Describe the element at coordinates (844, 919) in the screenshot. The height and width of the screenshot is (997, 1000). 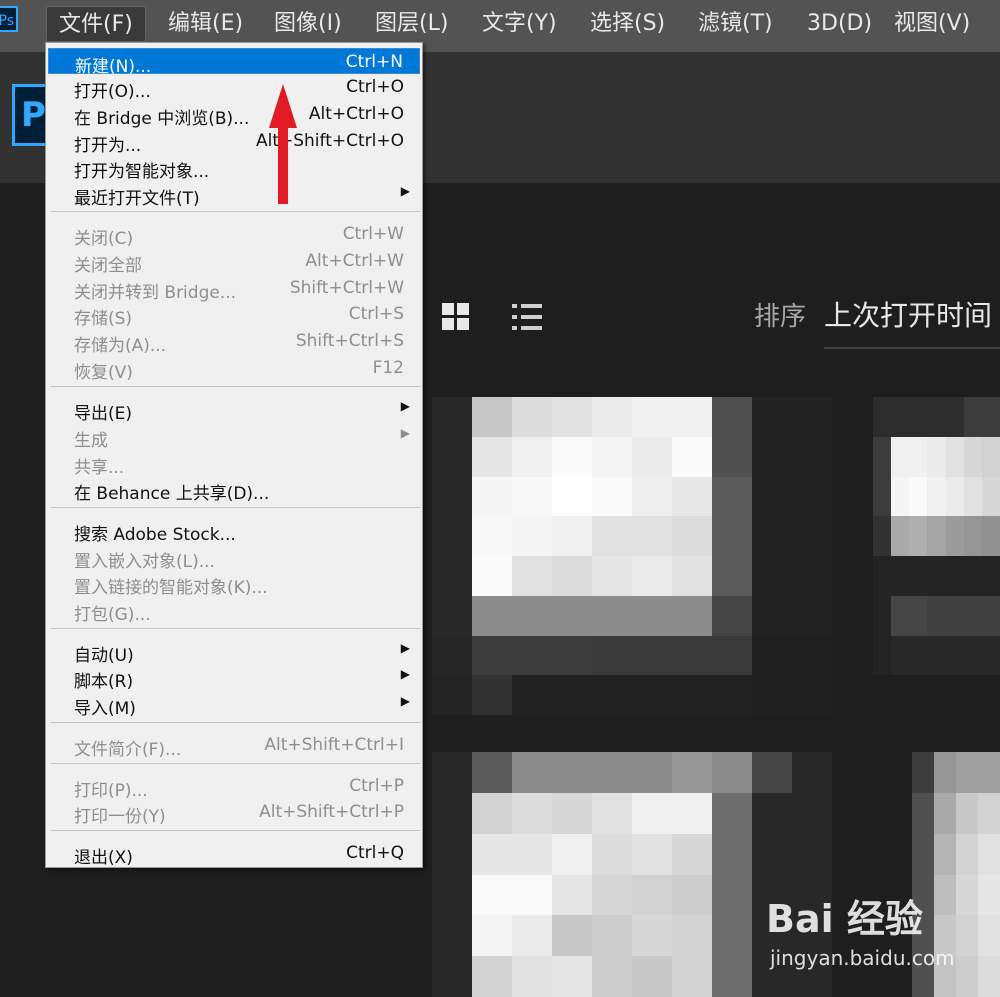
I see `watermark-brand: Bai 经验` at that location.